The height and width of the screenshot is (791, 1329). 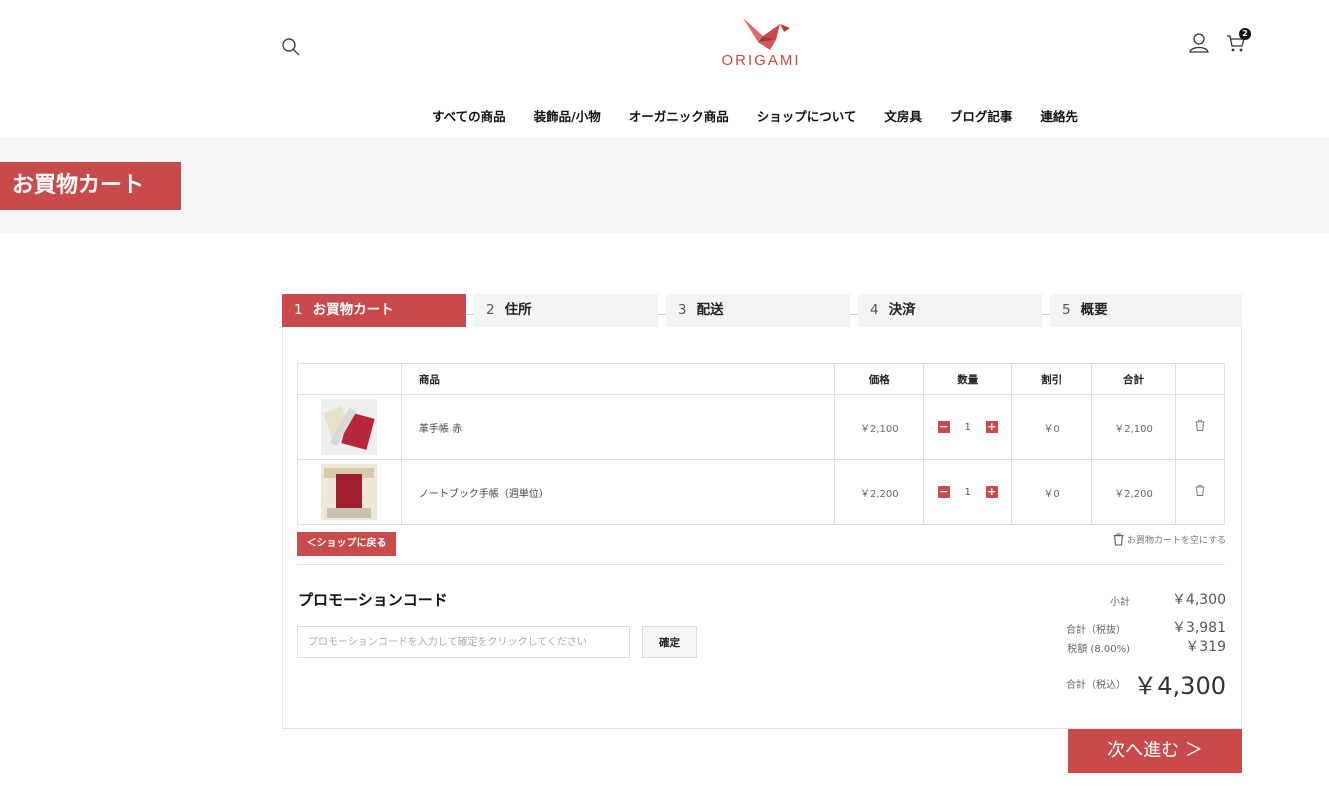 I want to click on step-label: 配送, so click(x=710, y=310).